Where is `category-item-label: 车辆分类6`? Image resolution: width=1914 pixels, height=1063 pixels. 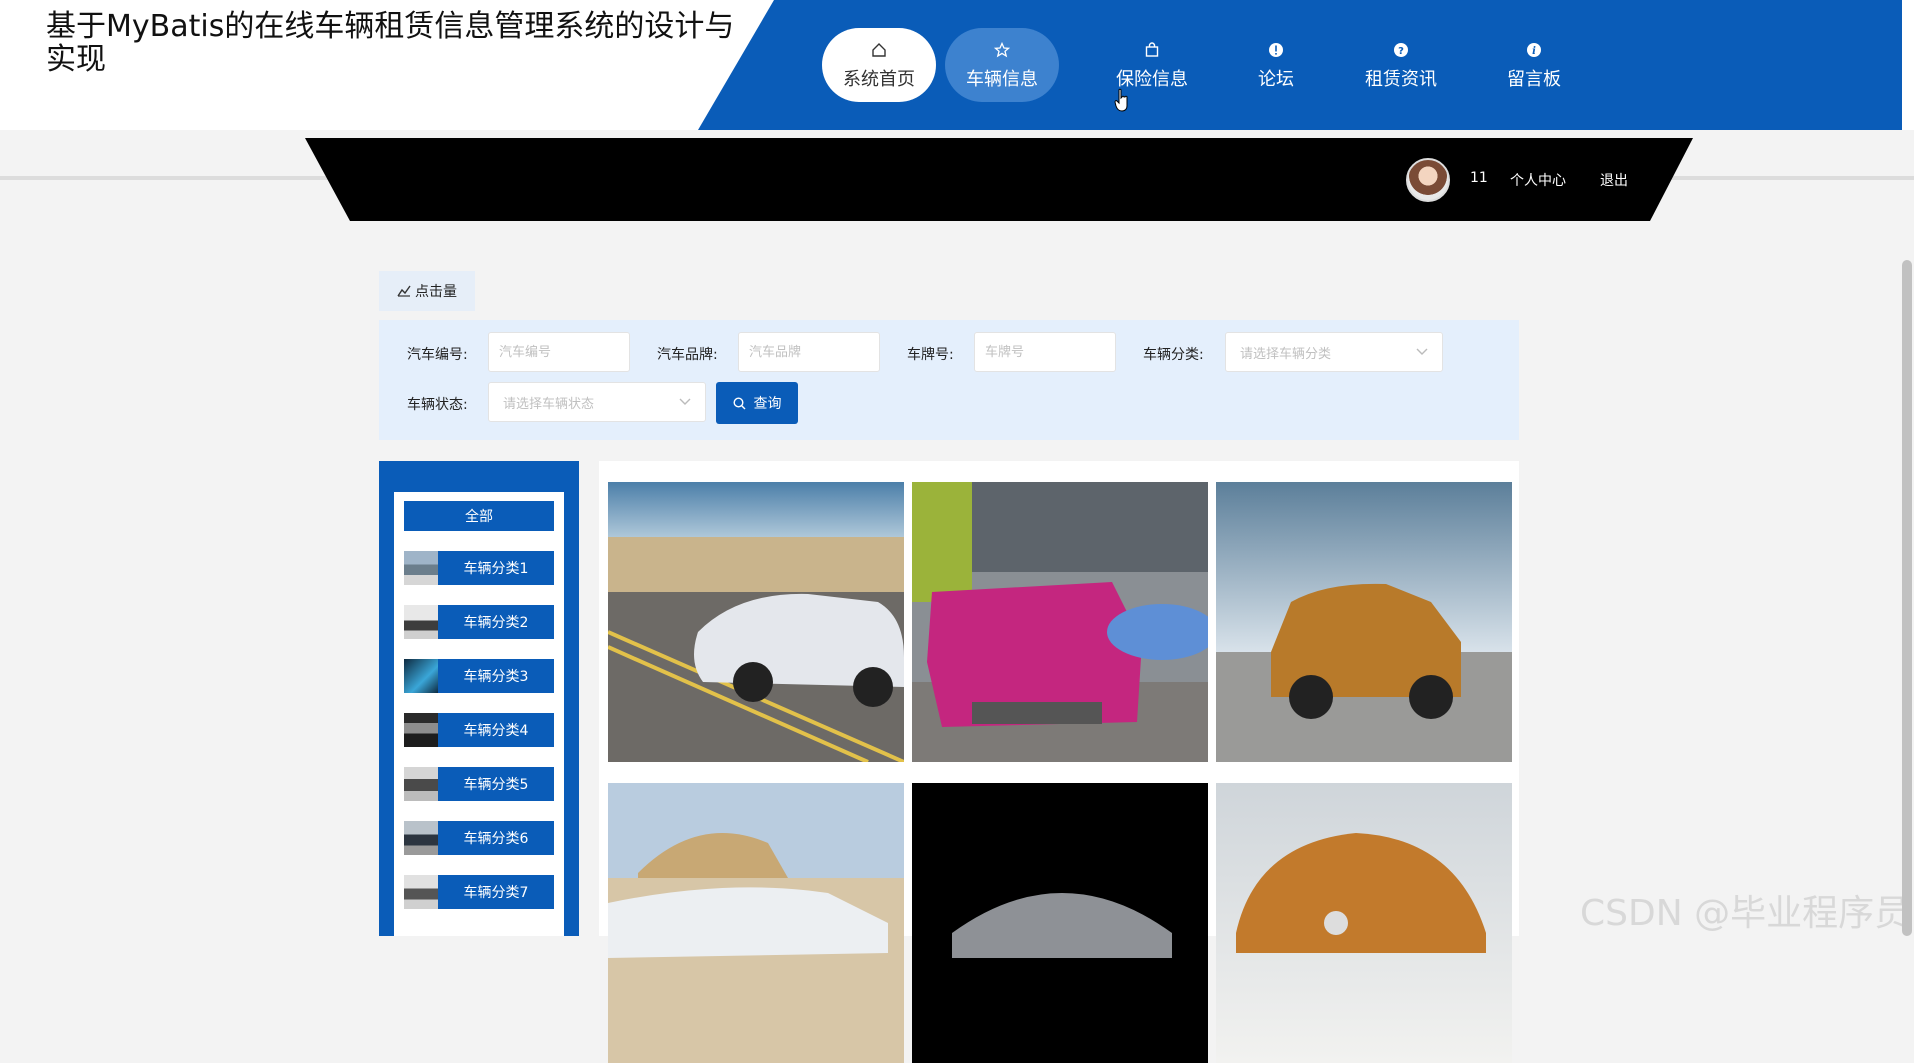
category-item-label: 车辆分类6 is located at coordinates (496, 838).